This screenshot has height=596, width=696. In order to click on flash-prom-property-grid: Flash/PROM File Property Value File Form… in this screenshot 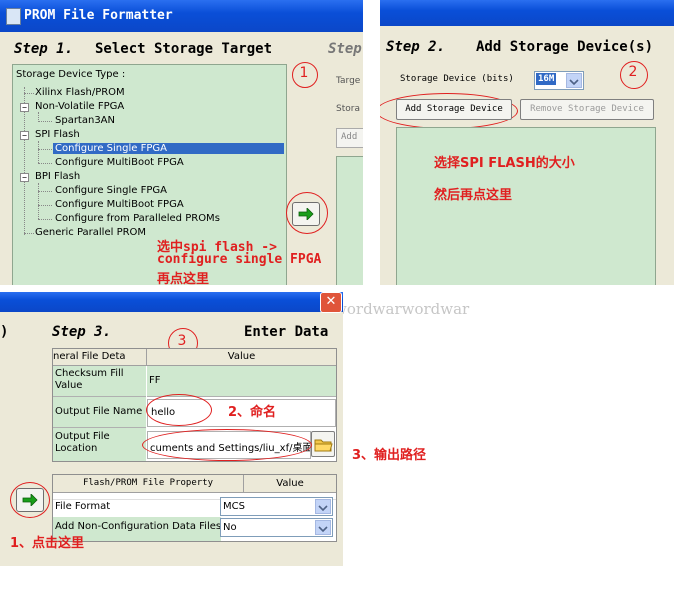, I will do `click(194, 508)`.